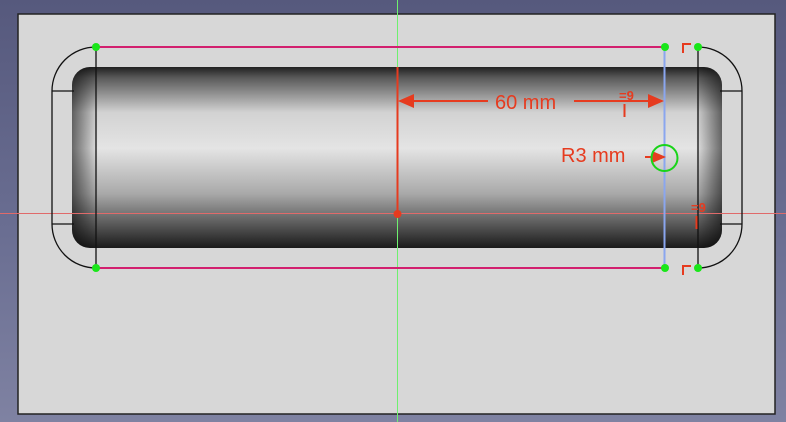 This screenshot has height=422, width=786. I want to click on radius-dimension-label: R3 mm, so click(593, 156).